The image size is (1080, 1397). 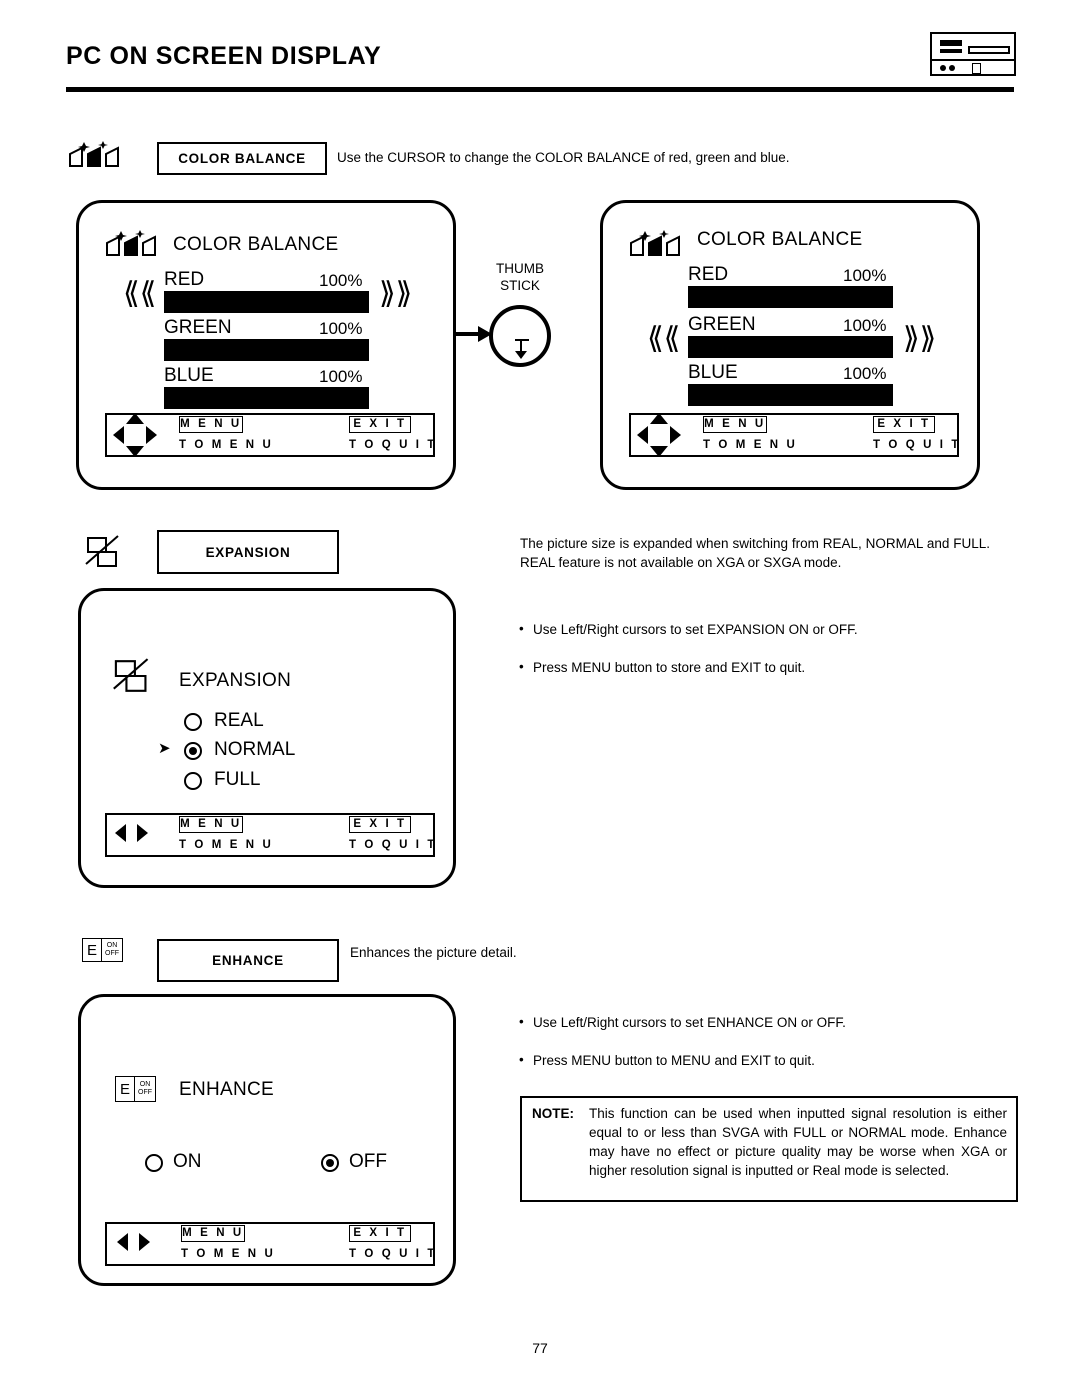 I want to click on option-label-on: ON, so click(x=187, y=1161).